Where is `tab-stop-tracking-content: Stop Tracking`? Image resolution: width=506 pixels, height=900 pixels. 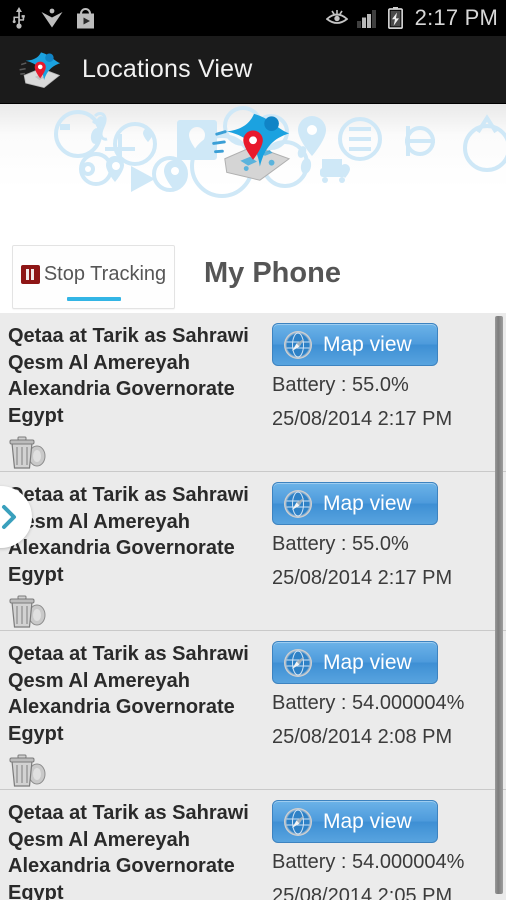
tab-stop-tracking-content: Stop Tracking is located at coordinates (93, 274).